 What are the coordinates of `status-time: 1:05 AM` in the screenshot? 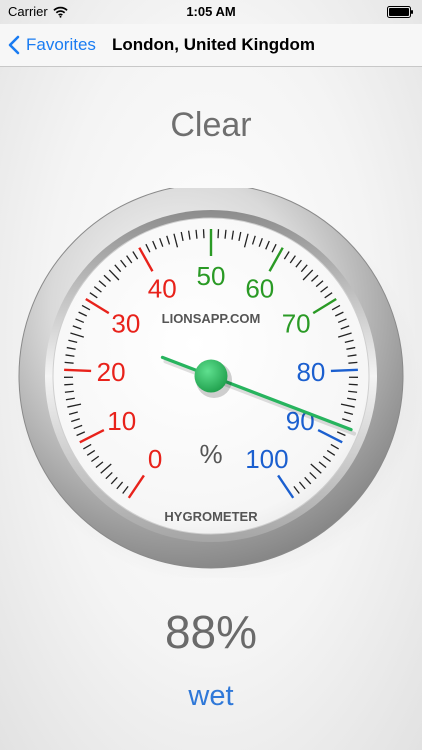 It's located at (211, 11).